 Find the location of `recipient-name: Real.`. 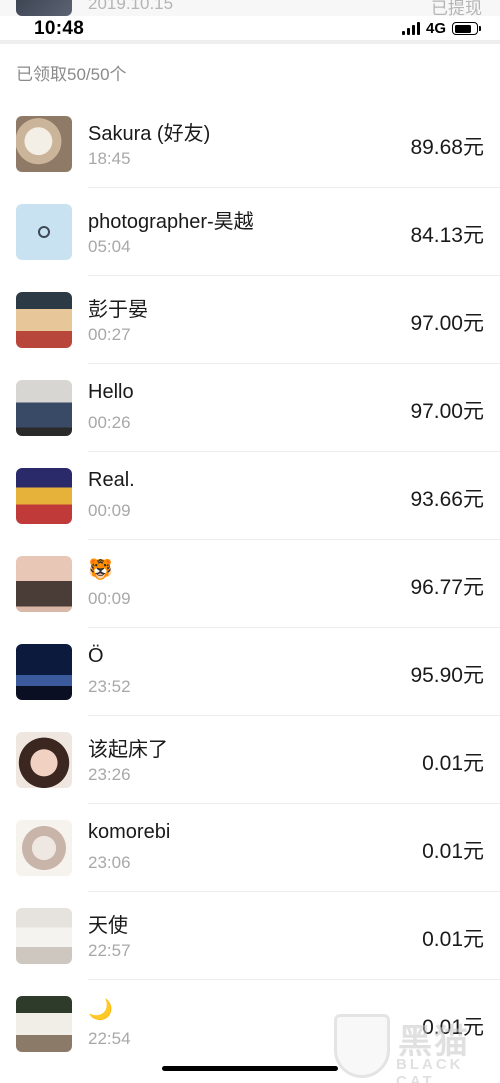

recipient-name: Real. is located at coordinates (111, 480).